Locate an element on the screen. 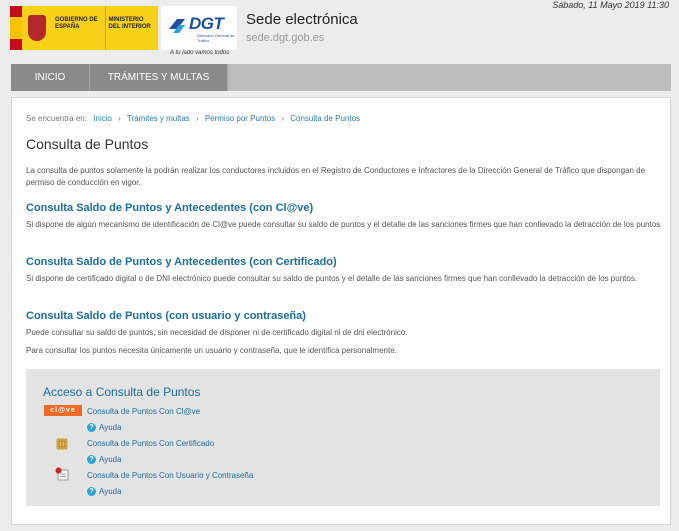 Image resolution: width=679 pixels, height=531 pixels. help-certificado: ? Ayuda is located at coordinates (104, 459).